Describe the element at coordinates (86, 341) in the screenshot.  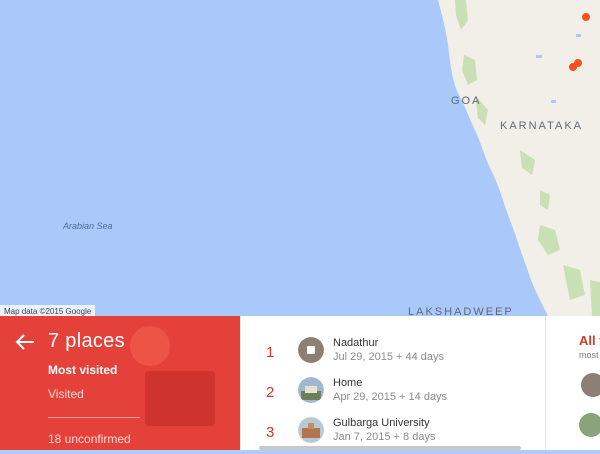
I see `places-count-title: 7 places` at that location.